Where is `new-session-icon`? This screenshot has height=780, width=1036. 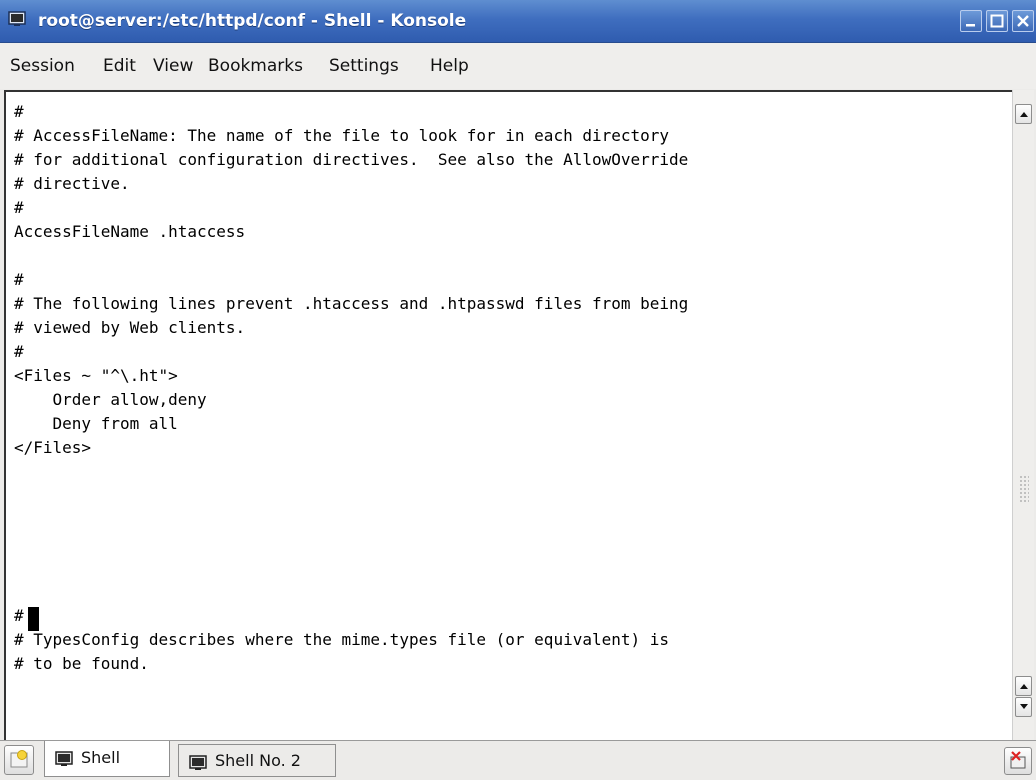
new-session-icon is located at coordinates (19, 759).